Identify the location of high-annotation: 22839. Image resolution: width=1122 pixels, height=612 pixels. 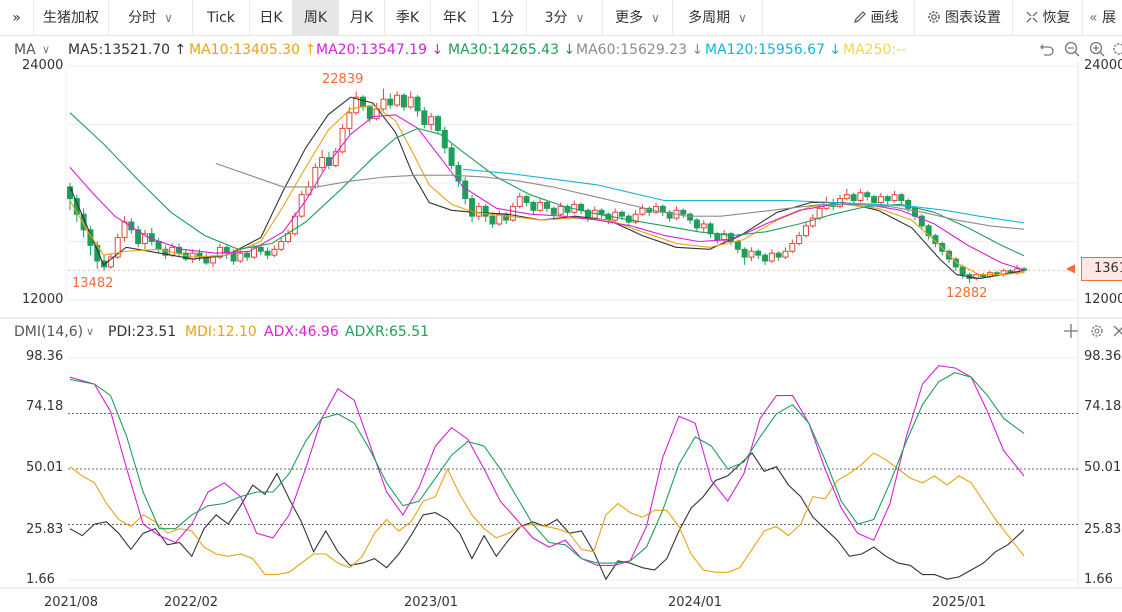
(343, 79).